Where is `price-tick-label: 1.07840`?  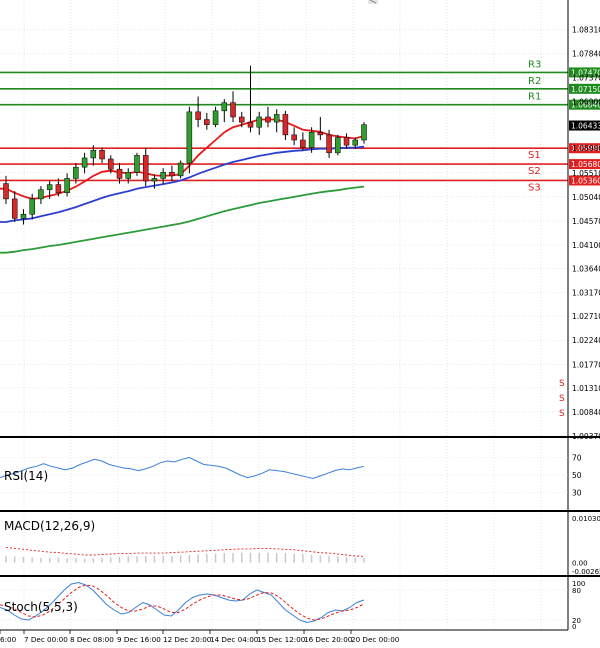 price-tick-label: 1.07840 is located at coordinates (586, 53).